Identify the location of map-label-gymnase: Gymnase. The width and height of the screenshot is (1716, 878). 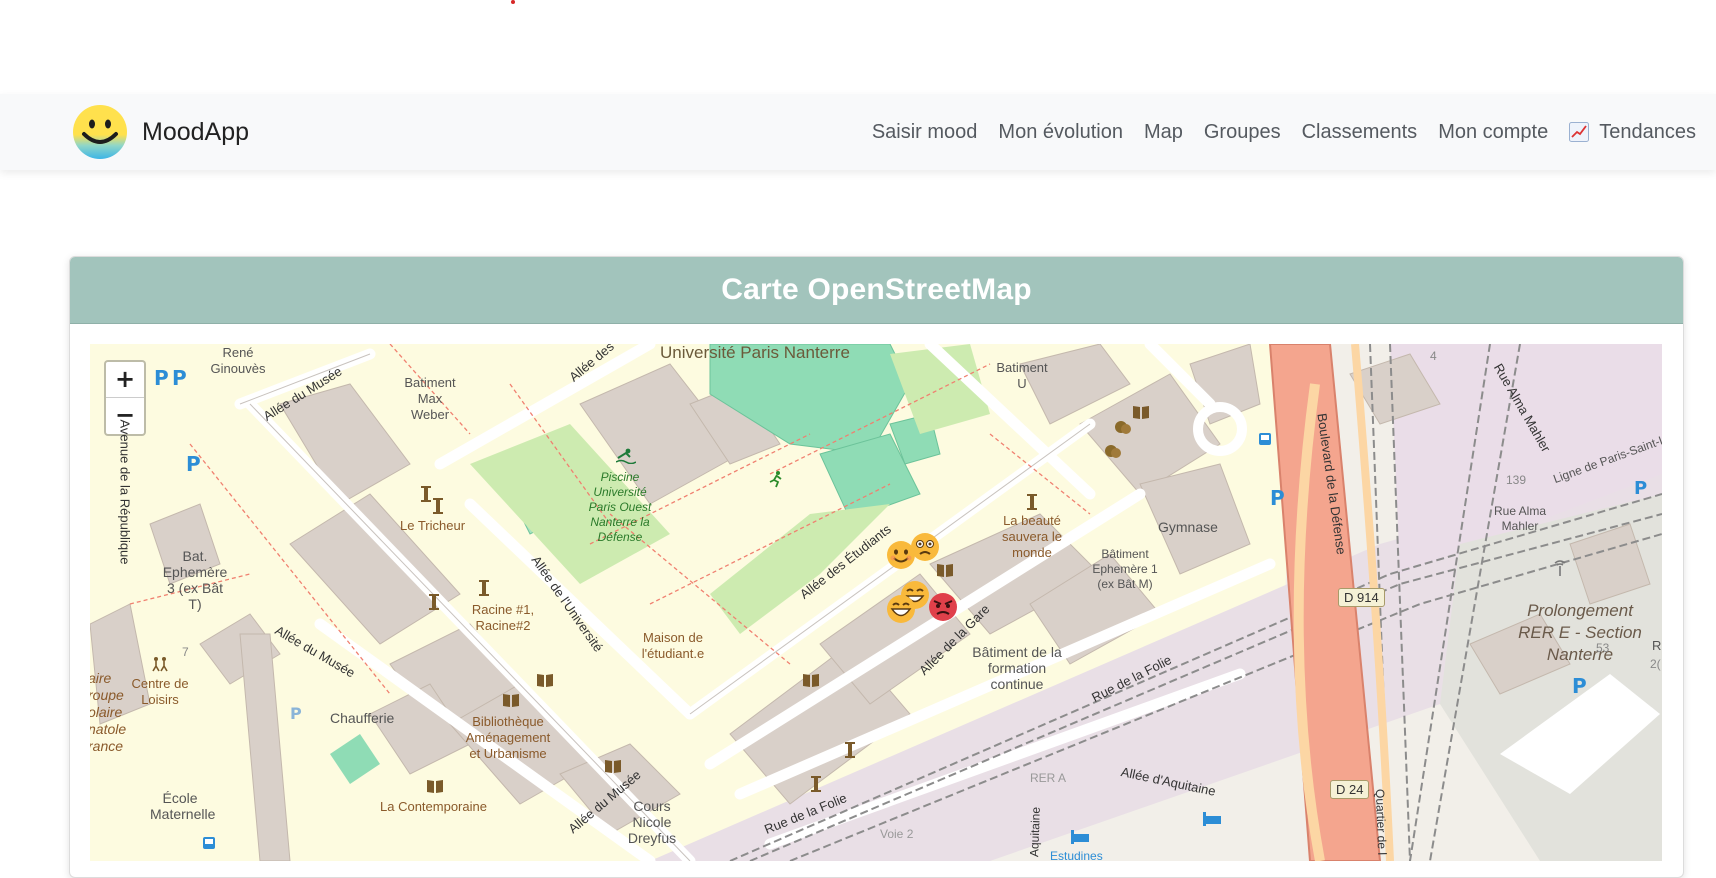
(1188, 527).